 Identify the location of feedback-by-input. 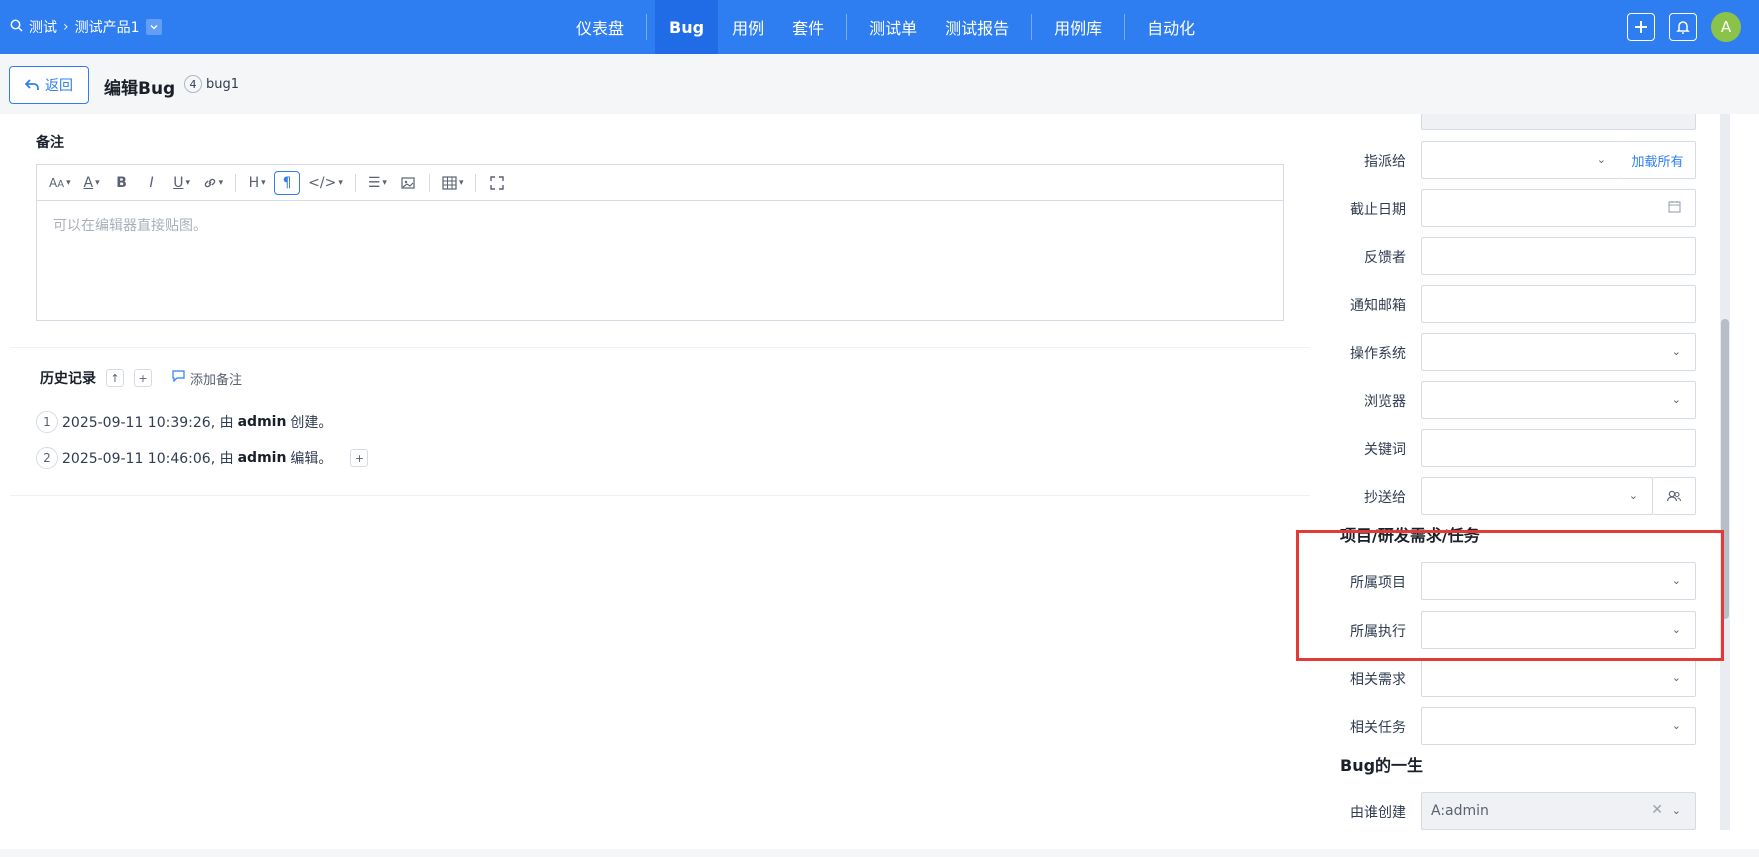
(1558, 256).